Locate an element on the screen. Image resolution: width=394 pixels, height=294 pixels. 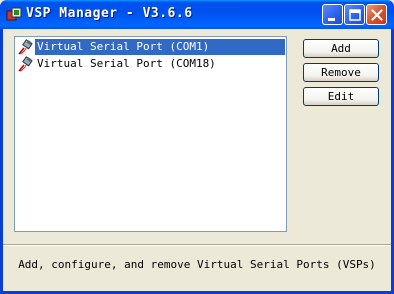
close-icon is located at coordinates (377, 15).